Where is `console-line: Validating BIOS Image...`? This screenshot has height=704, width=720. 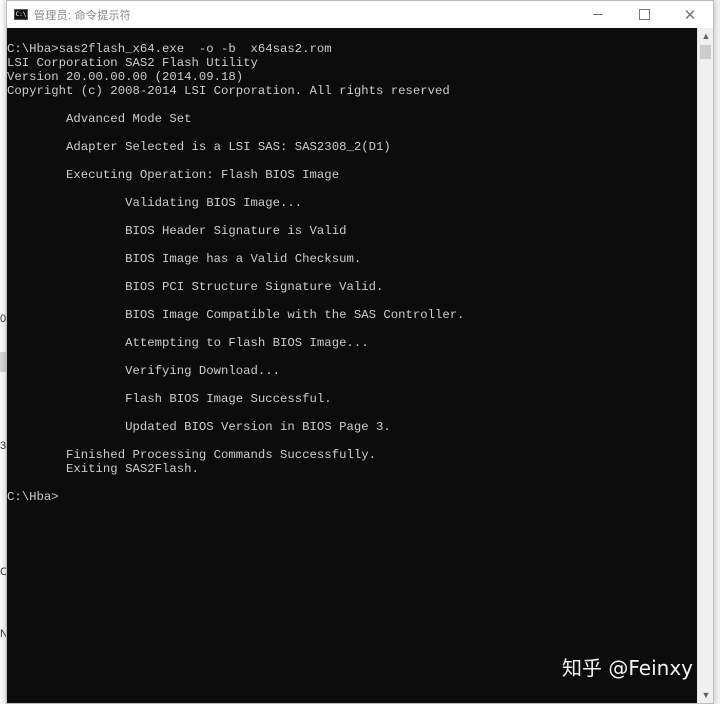
console-line: Validating BIOS Image... is located at coordinates (155, 203).